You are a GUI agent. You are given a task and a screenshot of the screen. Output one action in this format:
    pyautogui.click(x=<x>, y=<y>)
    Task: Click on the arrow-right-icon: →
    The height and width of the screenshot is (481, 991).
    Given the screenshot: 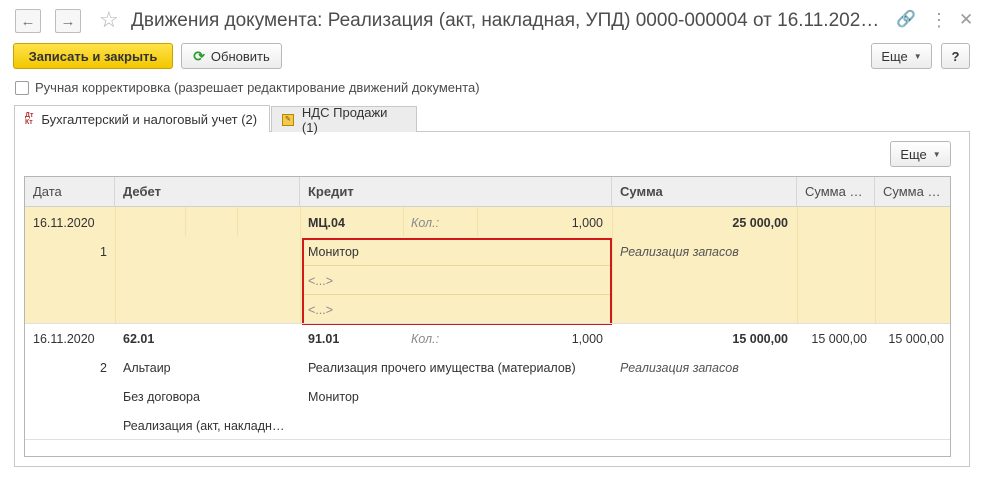 What is the action you would take?
    pyautogui.click(x=68, y=21)
    